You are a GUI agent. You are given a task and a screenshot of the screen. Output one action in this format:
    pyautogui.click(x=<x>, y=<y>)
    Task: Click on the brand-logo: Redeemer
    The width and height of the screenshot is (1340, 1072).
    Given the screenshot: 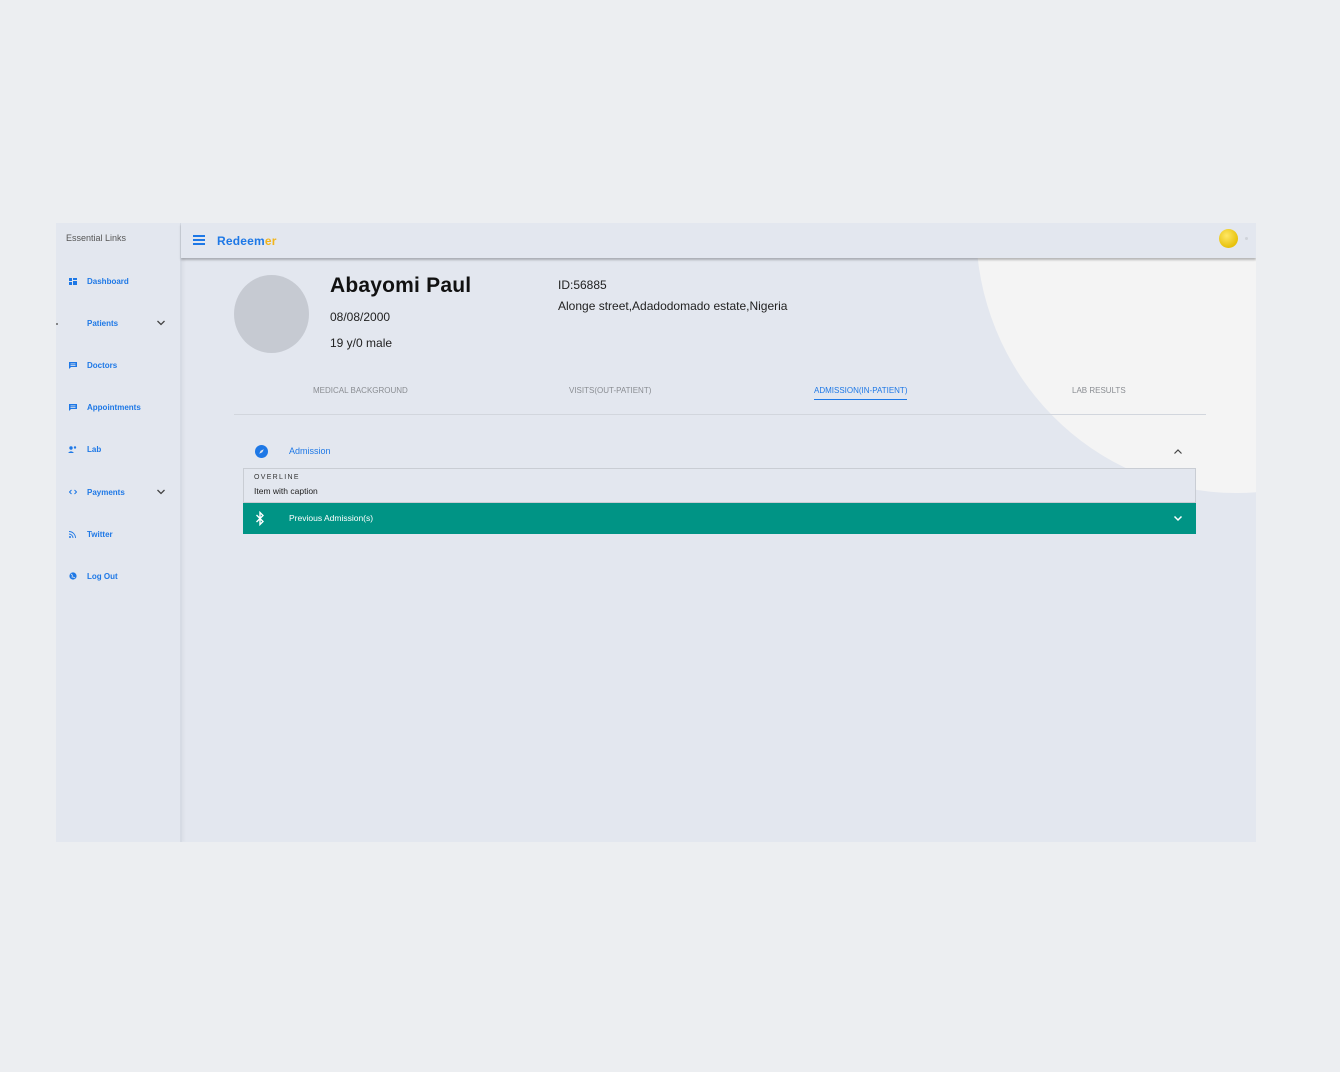 What is the action you would take?
    pyautogui.click(x=247, y=241)
    